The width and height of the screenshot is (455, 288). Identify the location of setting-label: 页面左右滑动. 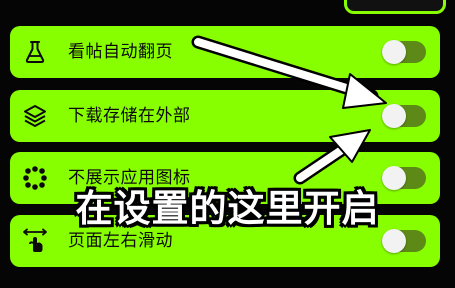
(120, 241).